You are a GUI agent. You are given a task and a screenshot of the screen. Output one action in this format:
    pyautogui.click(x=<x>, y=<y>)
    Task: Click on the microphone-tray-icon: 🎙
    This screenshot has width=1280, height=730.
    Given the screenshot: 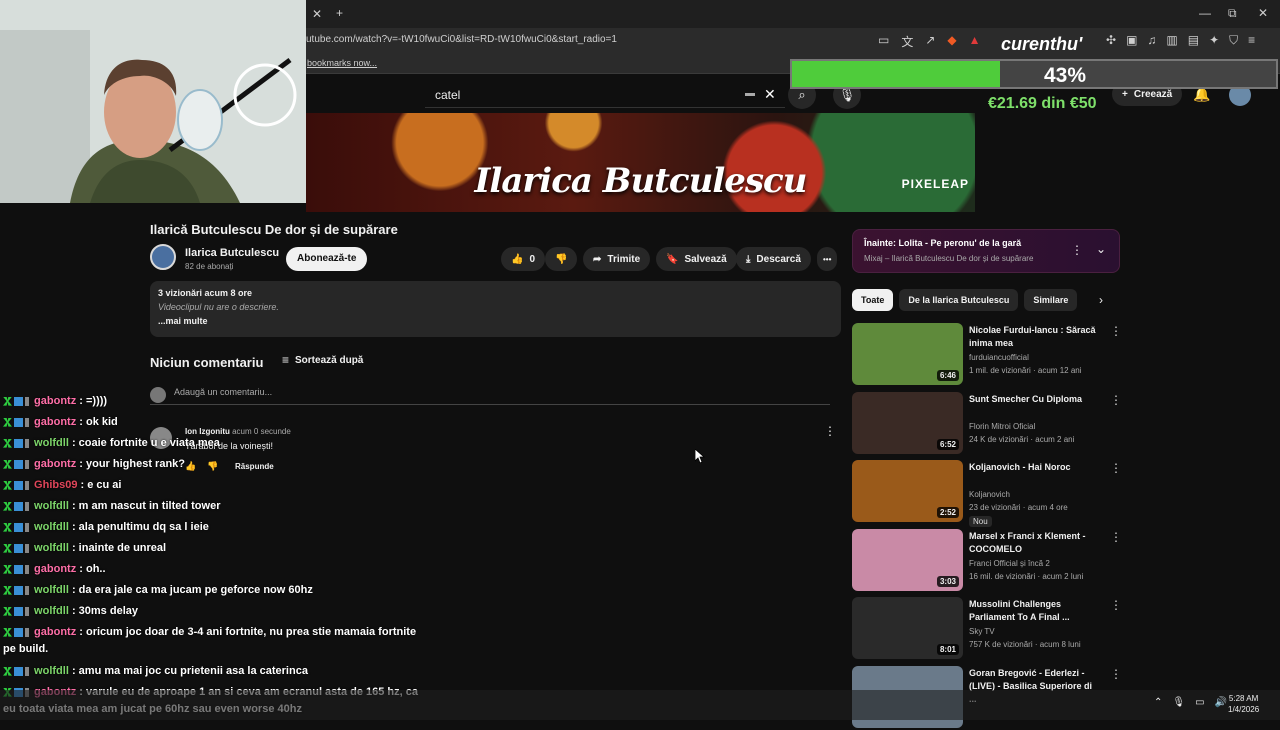 What is the action you would take?
    pyautogui.click(x=1178, y=702)
    